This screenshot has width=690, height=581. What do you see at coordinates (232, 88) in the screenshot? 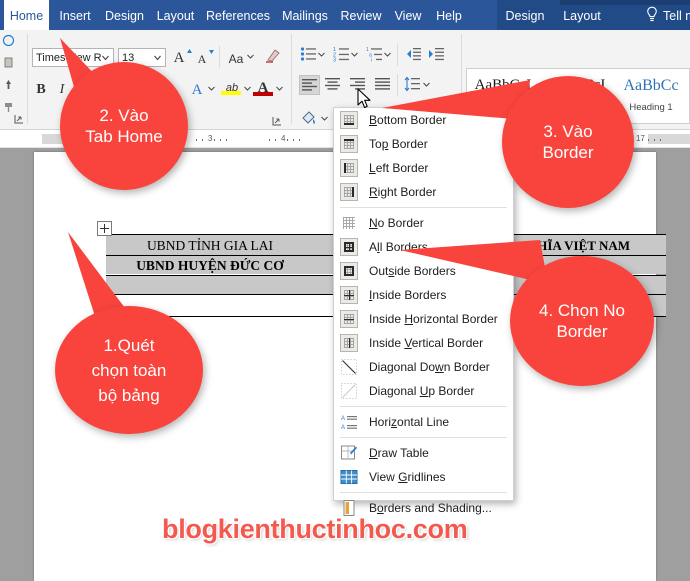
I see `text-highlight-color-button: ab` at bounding box center [232, 88].